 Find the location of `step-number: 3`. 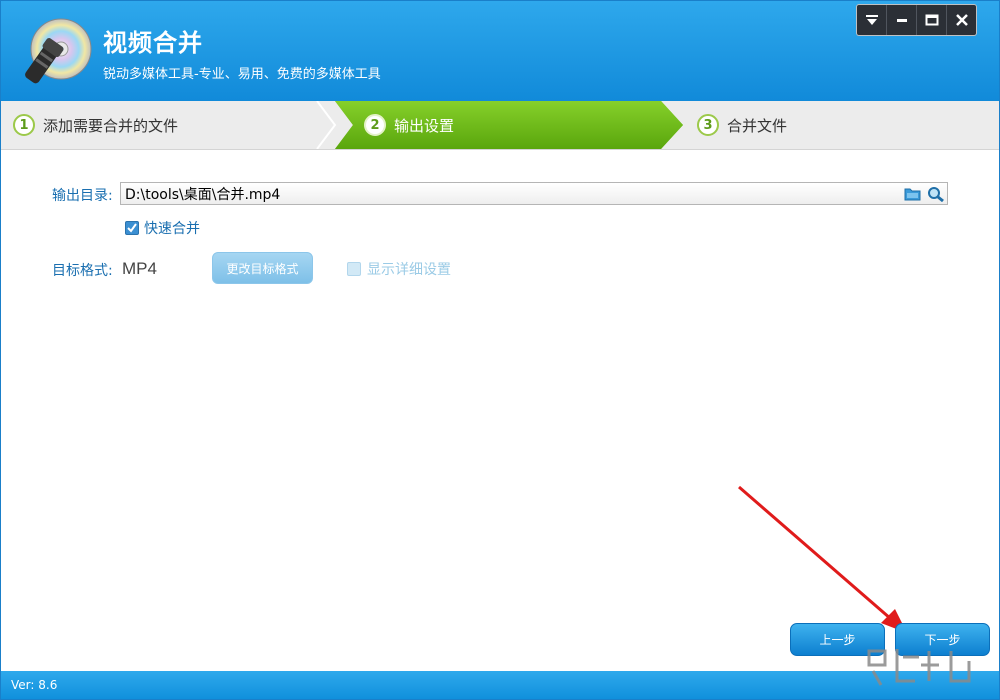

step-number: 3 is located at coordinates (708, 125).